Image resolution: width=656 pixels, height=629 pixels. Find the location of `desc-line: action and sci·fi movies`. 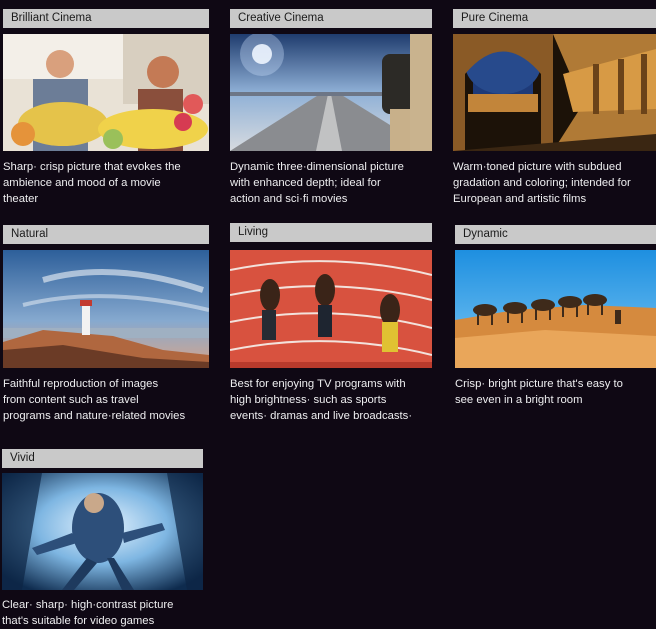

desc-line: action and sci·fi movies is located at coordinates (289, 199).